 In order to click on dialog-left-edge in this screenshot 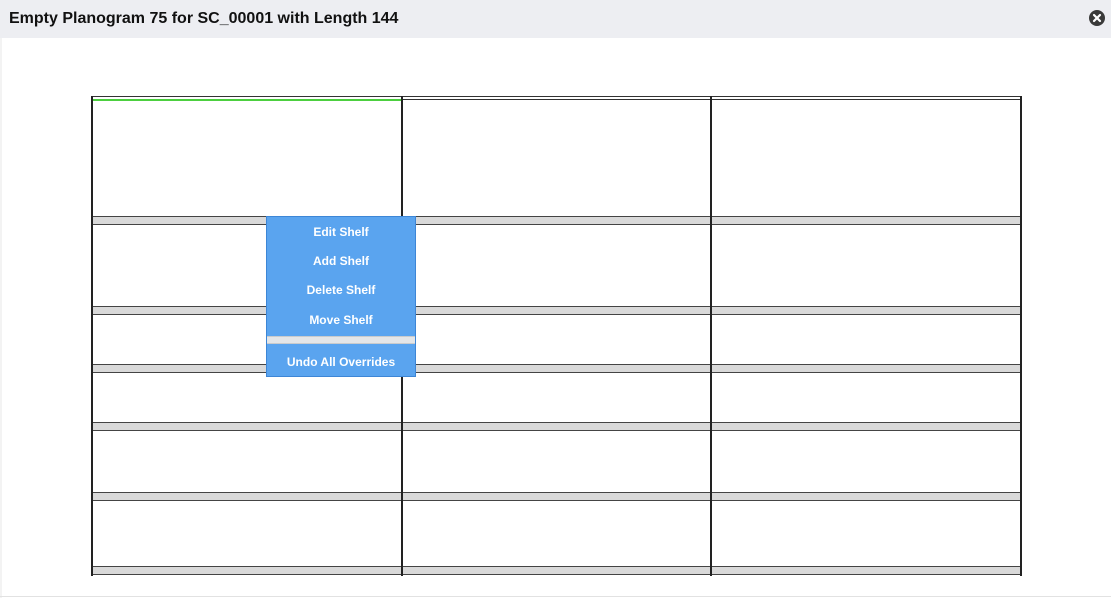, I will do `click(1, 318)`.